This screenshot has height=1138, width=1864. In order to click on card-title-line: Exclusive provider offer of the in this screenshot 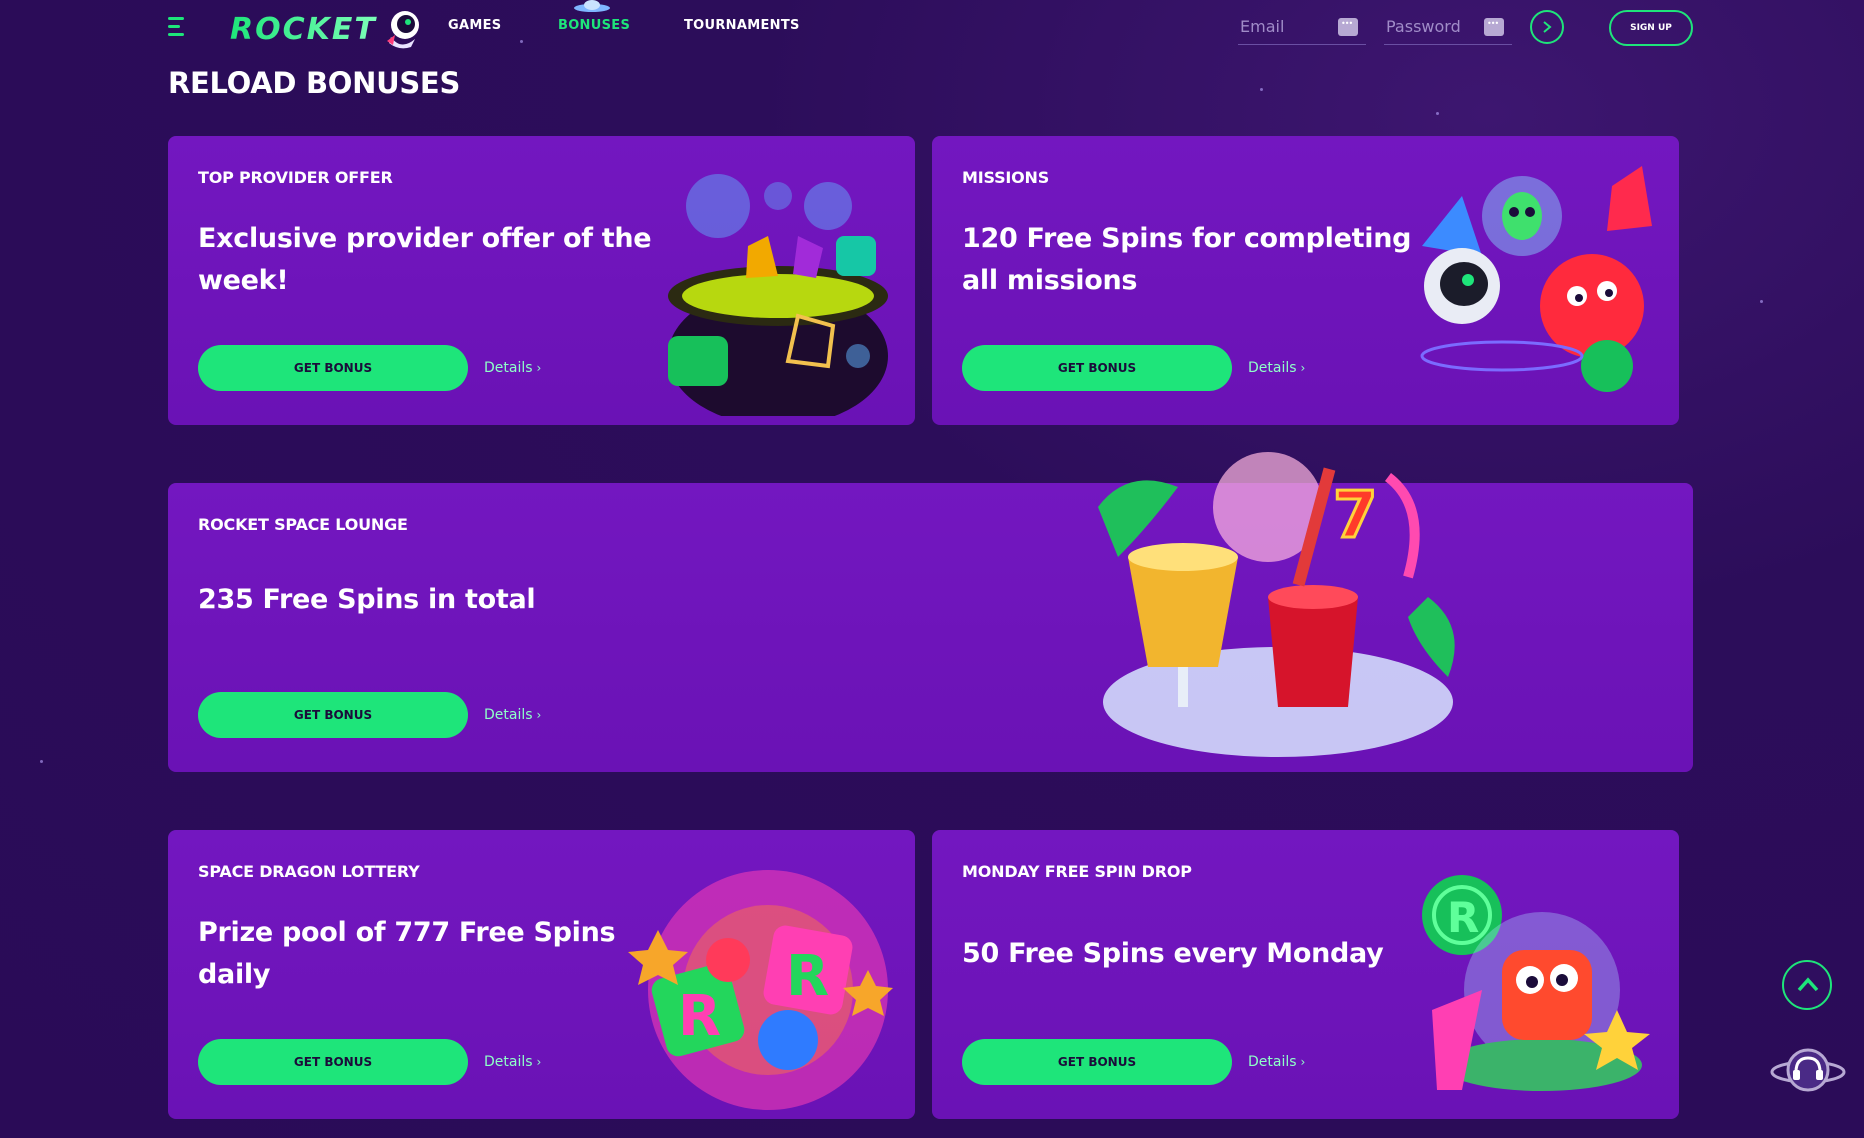, I will do `click(425, 238)`.